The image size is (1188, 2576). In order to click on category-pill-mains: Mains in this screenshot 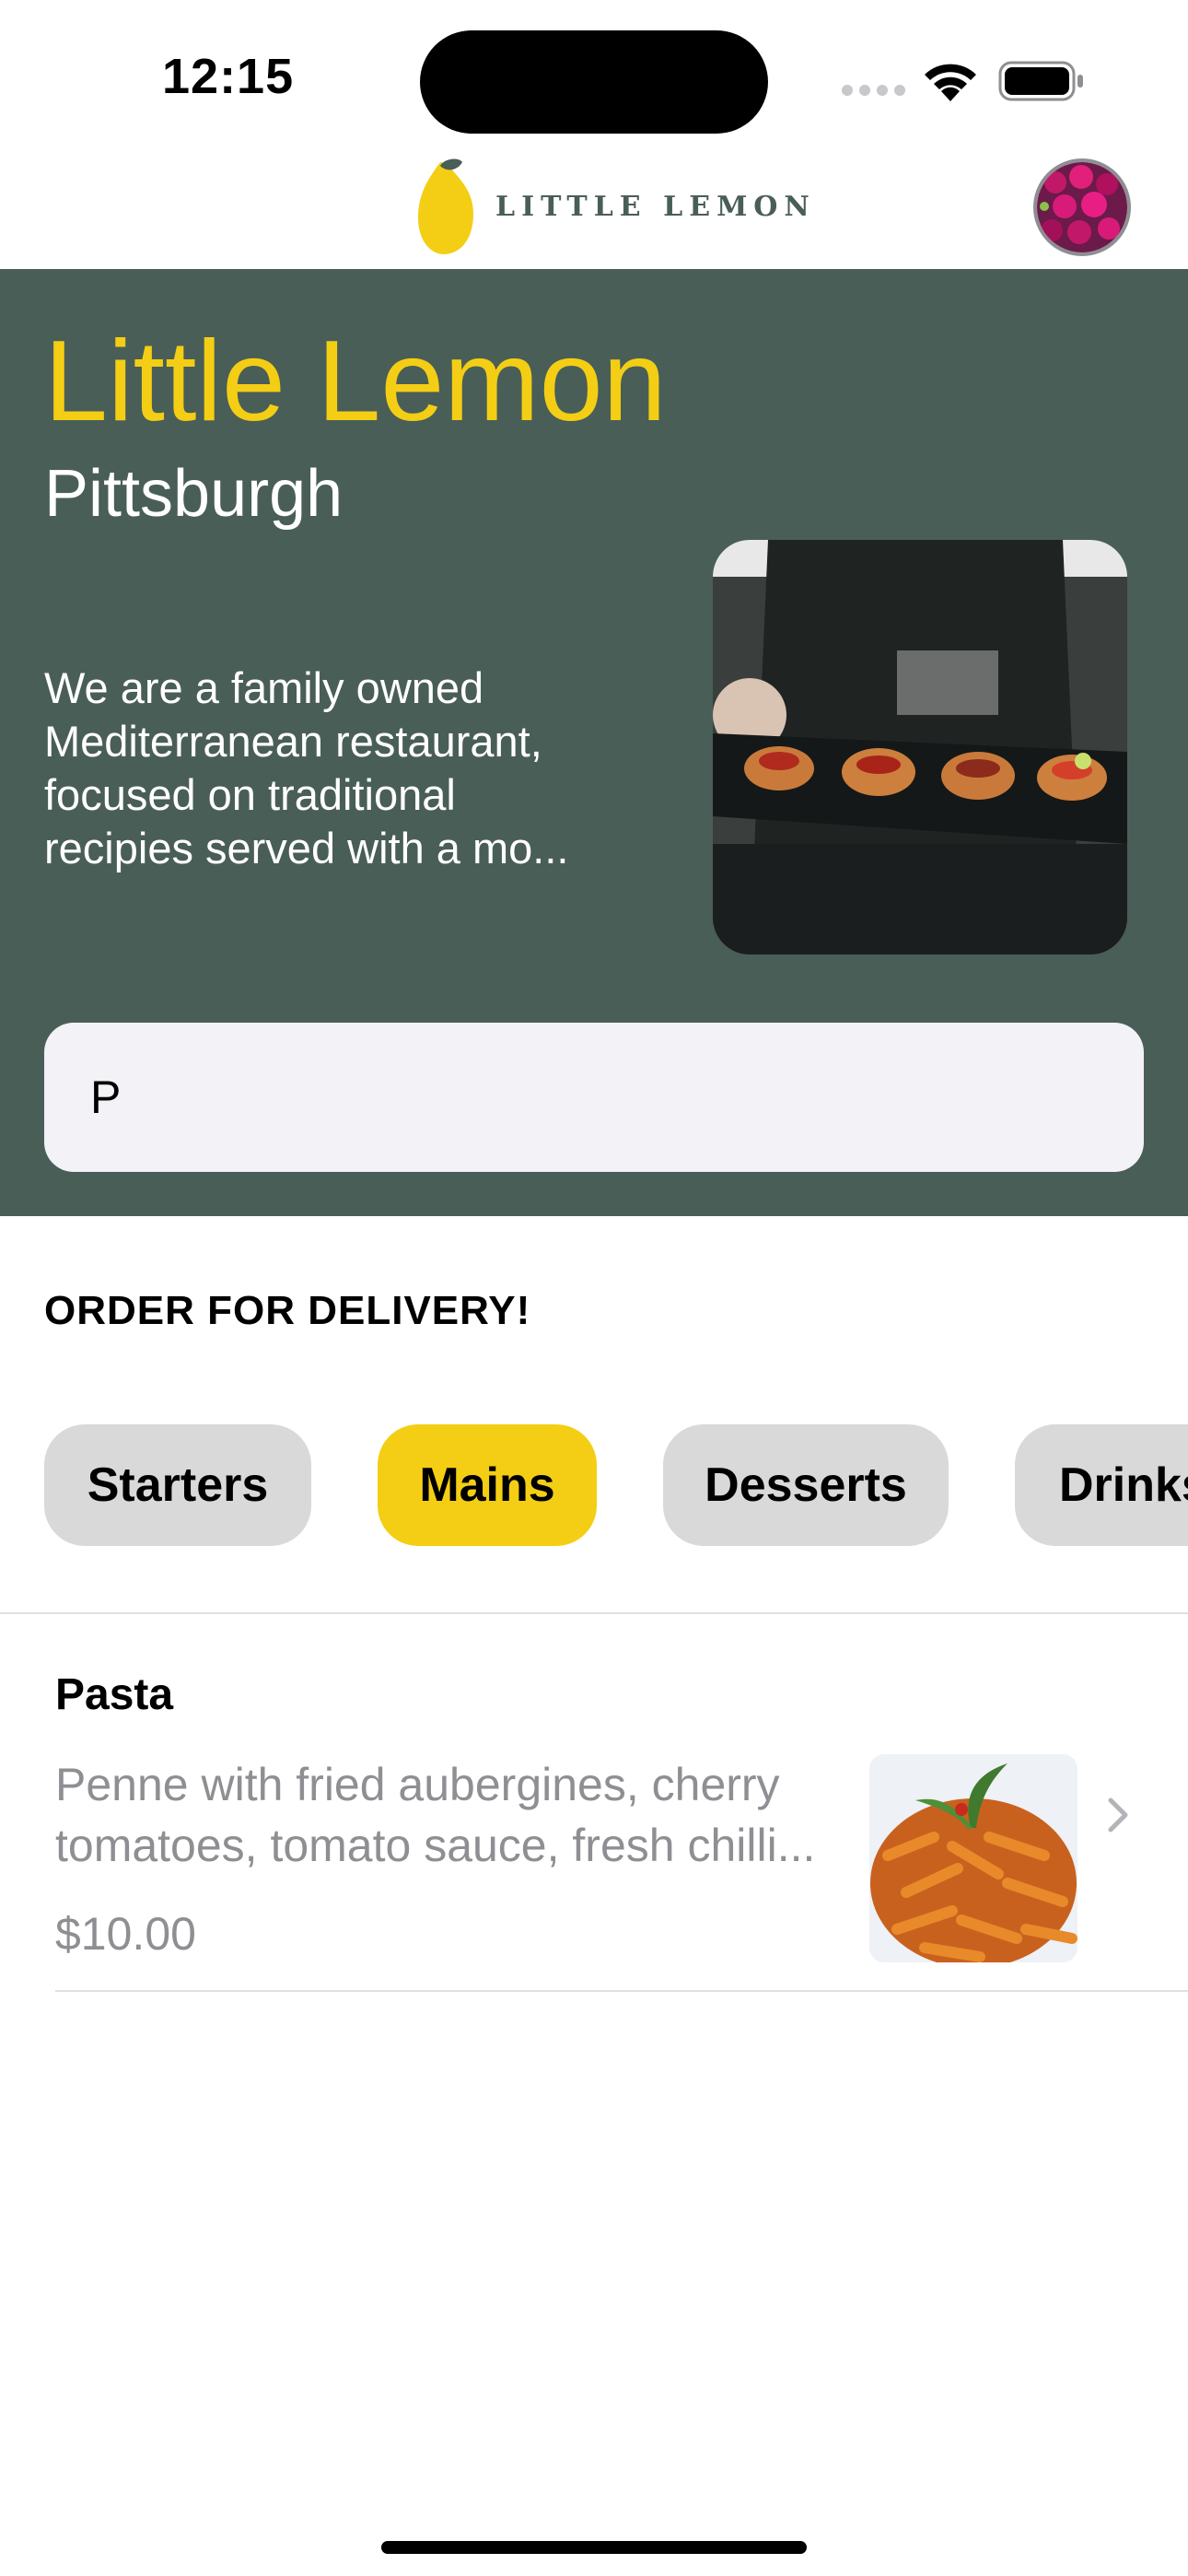, I will do `click(487, 1485)`.